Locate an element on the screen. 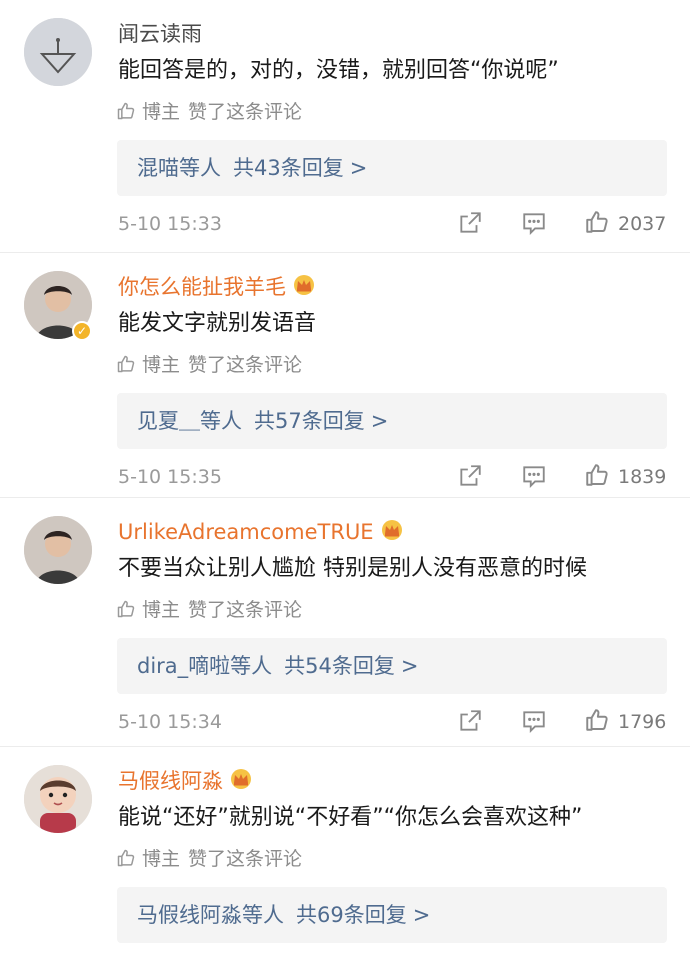 This screenshot has height=963, width=690. timestamp: 5-10 15:35 is located at coordinates (170, 477).